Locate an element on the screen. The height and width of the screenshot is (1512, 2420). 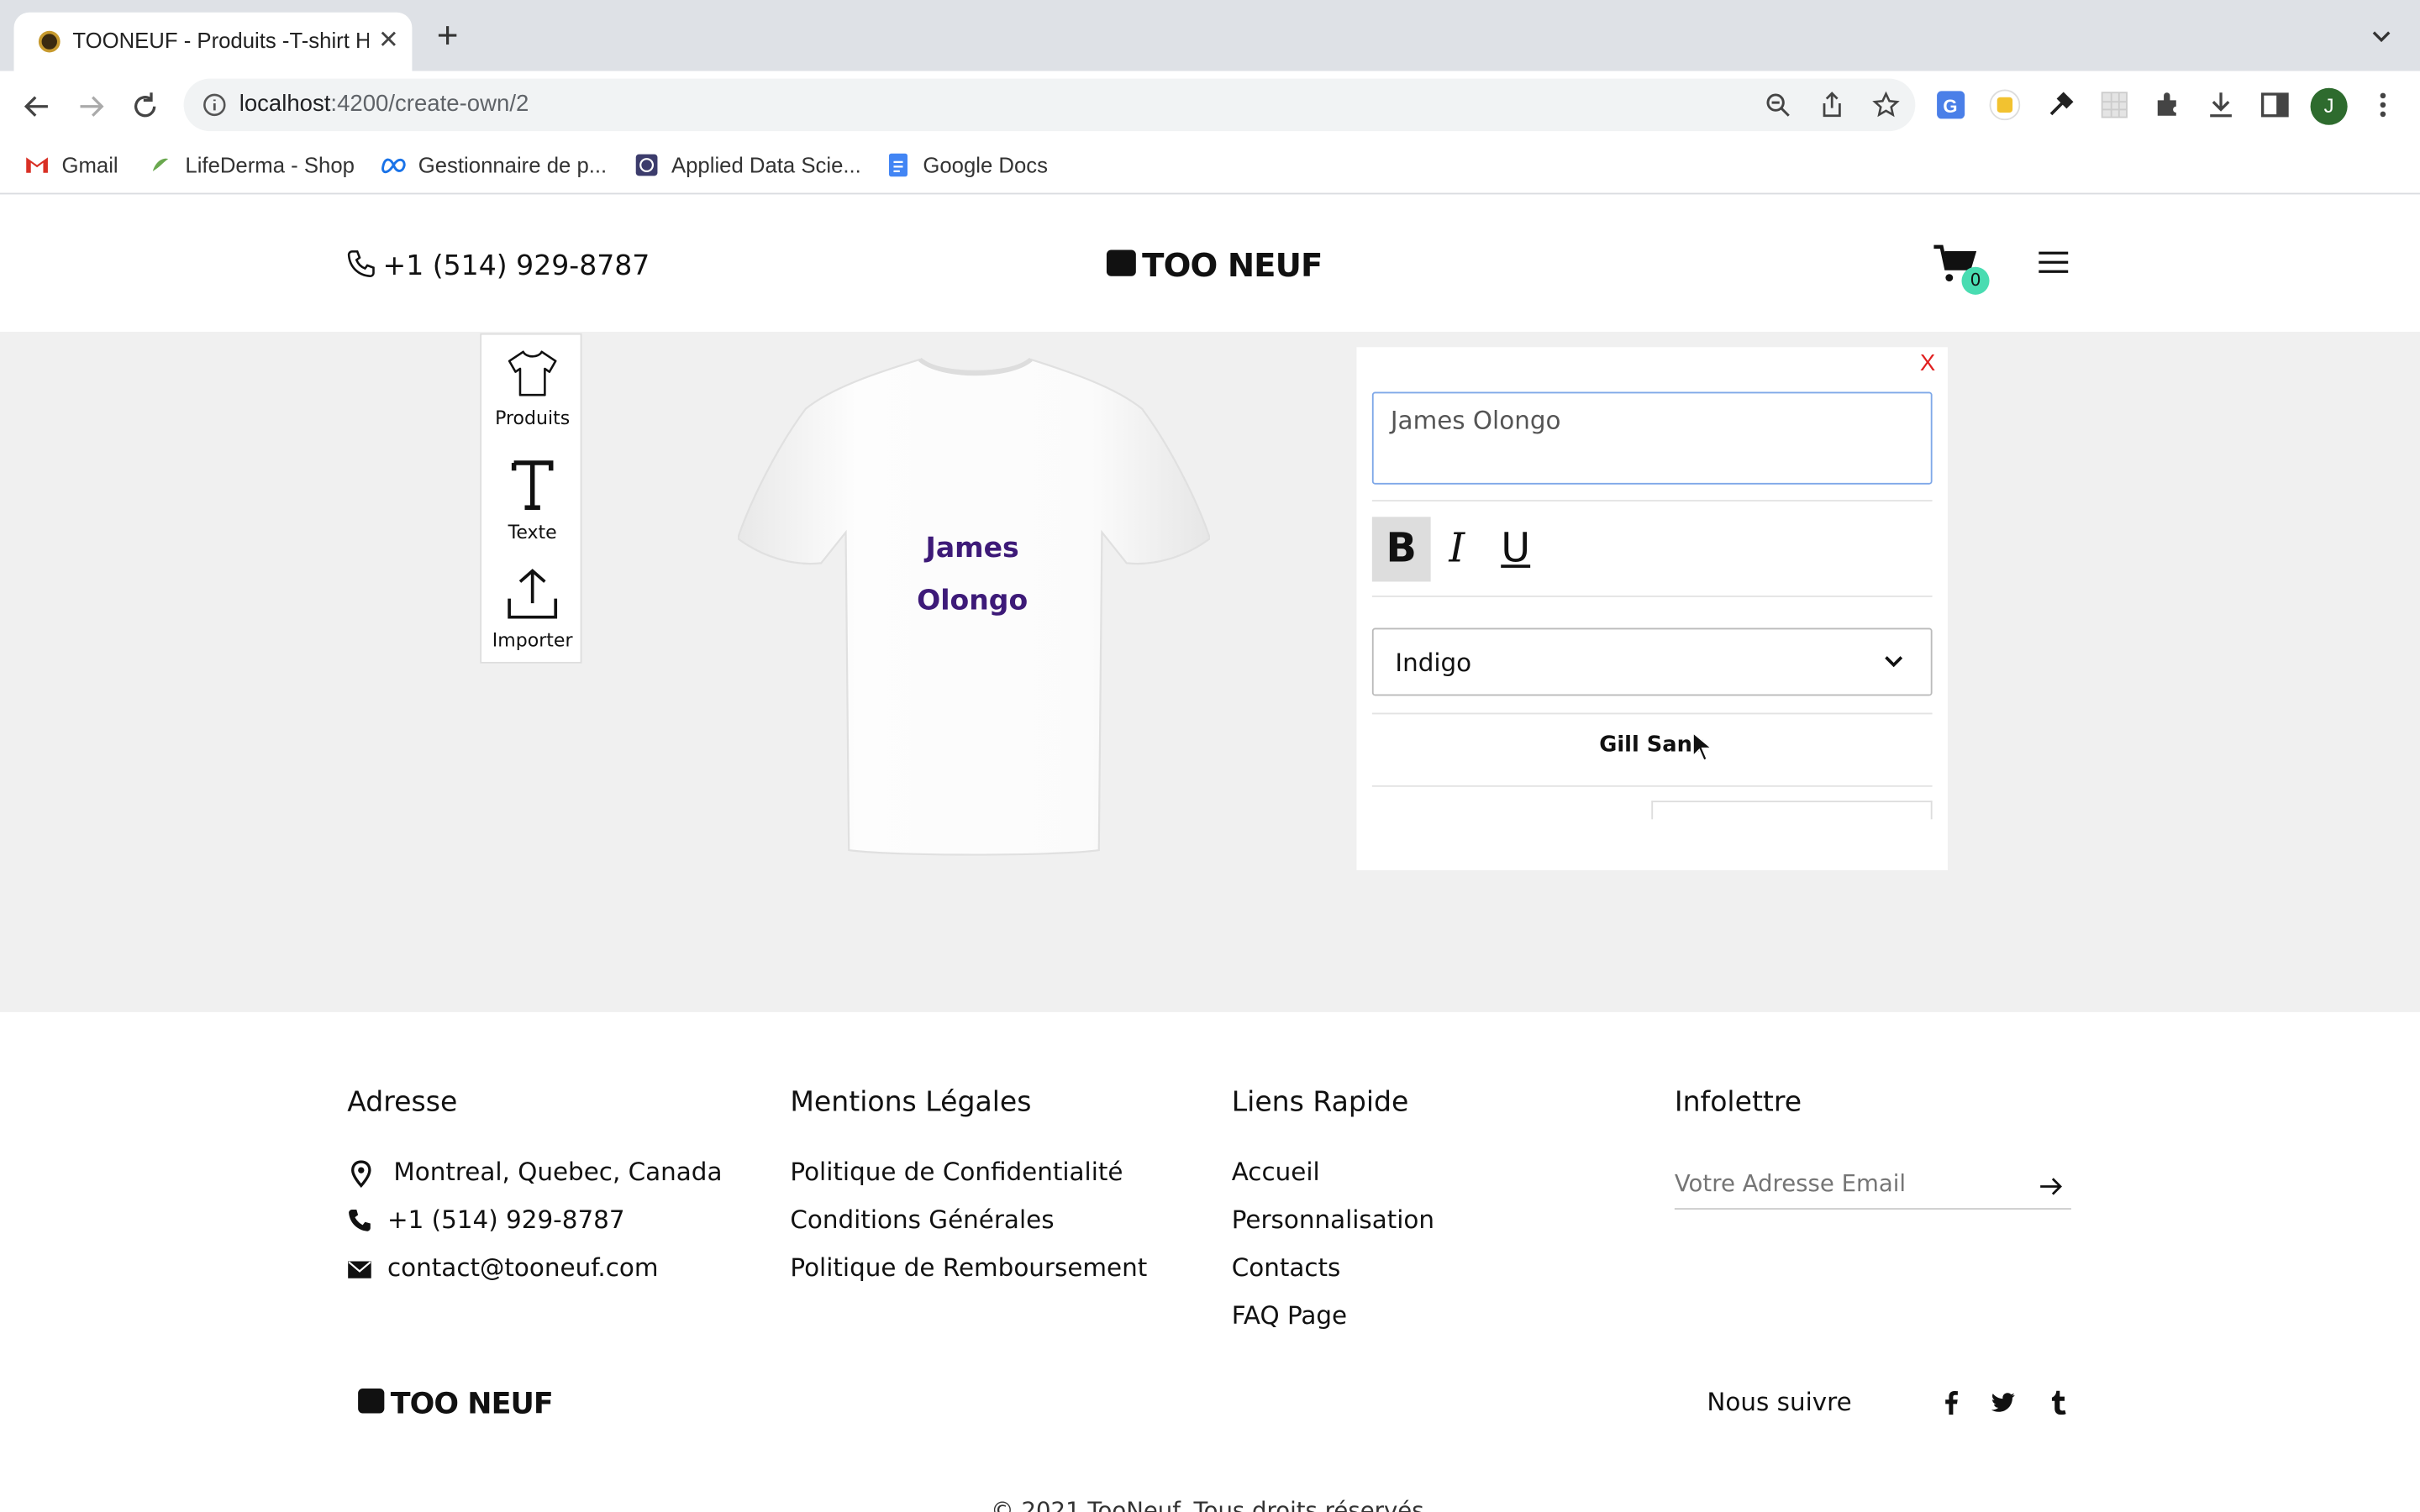
color-select-value: Indigo is located at coordinates (1434, 663).